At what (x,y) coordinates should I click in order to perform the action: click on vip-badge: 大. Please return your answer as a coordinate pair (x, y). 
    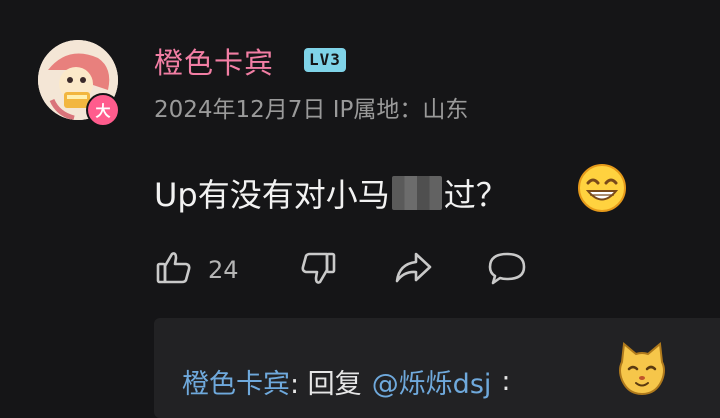
    Looking at the image, I should click on (103, 110).